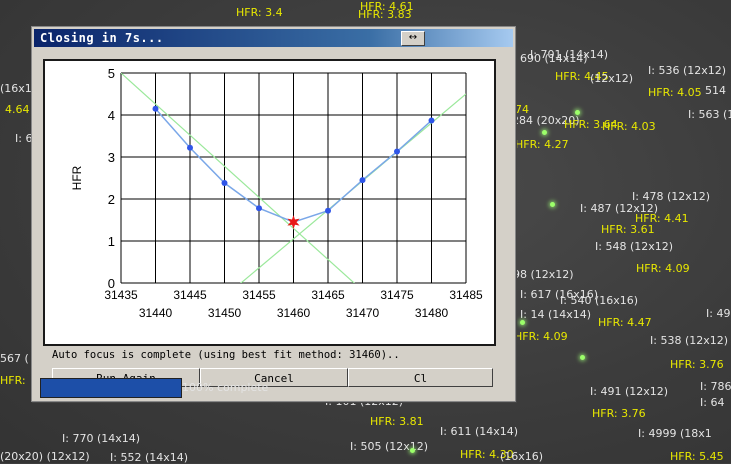 The image size is (731, 464). What do you see at coordinates (634, 246) in the screenshot?
I see `star-label: I: 548 (12x12)` at bounding box center [634, 246].